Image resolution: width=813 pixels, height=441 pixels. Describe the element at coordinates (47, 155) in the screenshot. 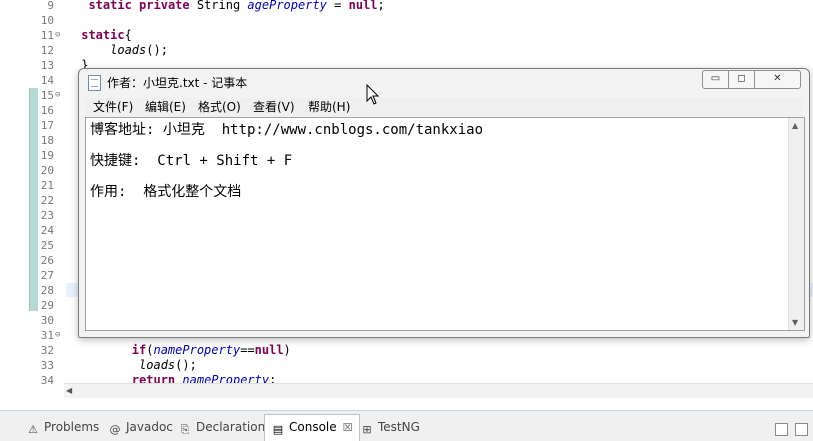

I see `line-number: 19` at that location.